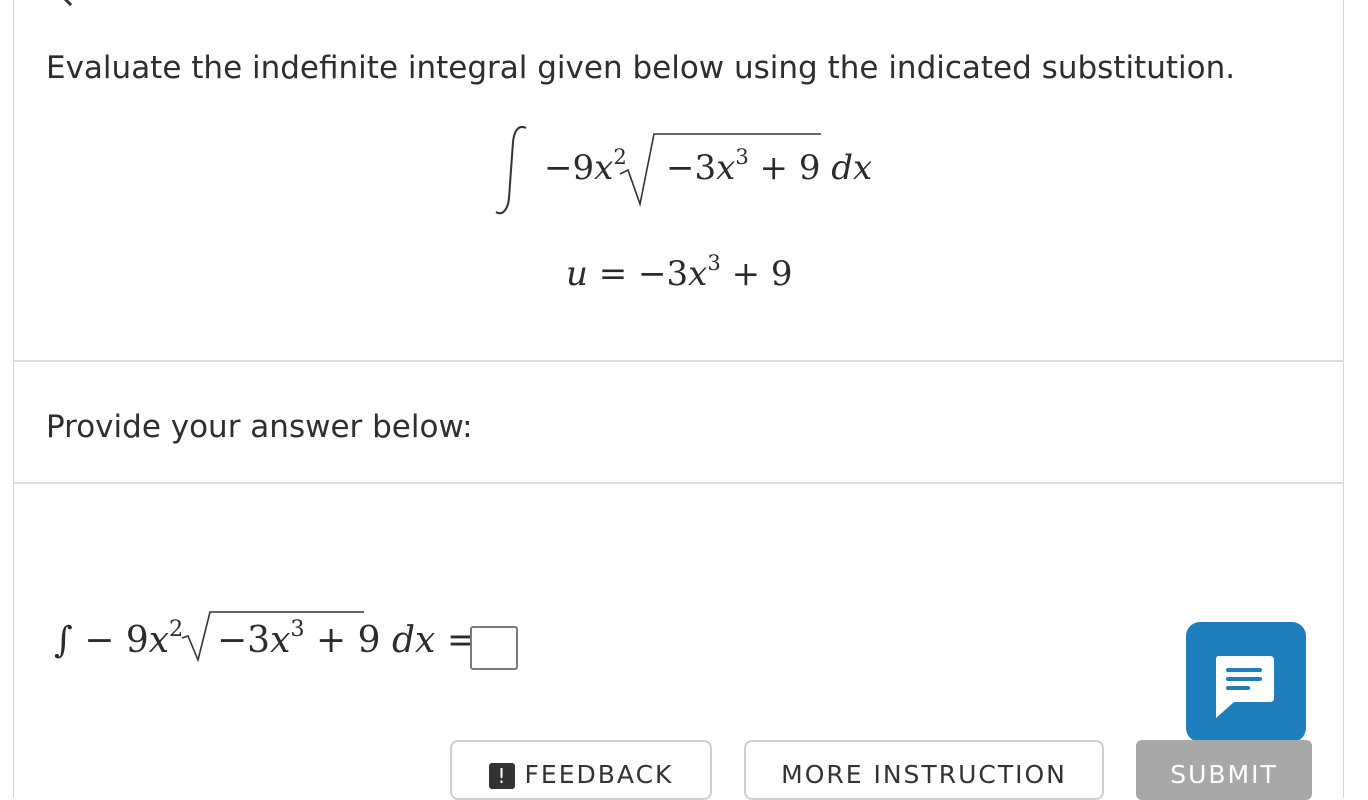  I want to click on feedback-button: ! FEEDBACK, so click(581, 770).